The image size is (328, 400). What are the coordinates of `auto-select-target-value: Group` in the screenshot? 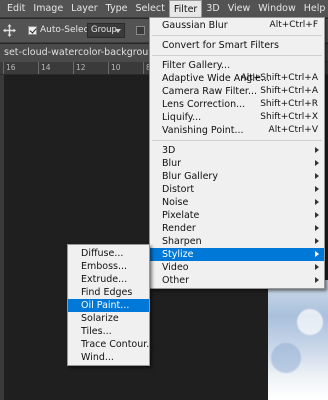 It's located at (104, 30).